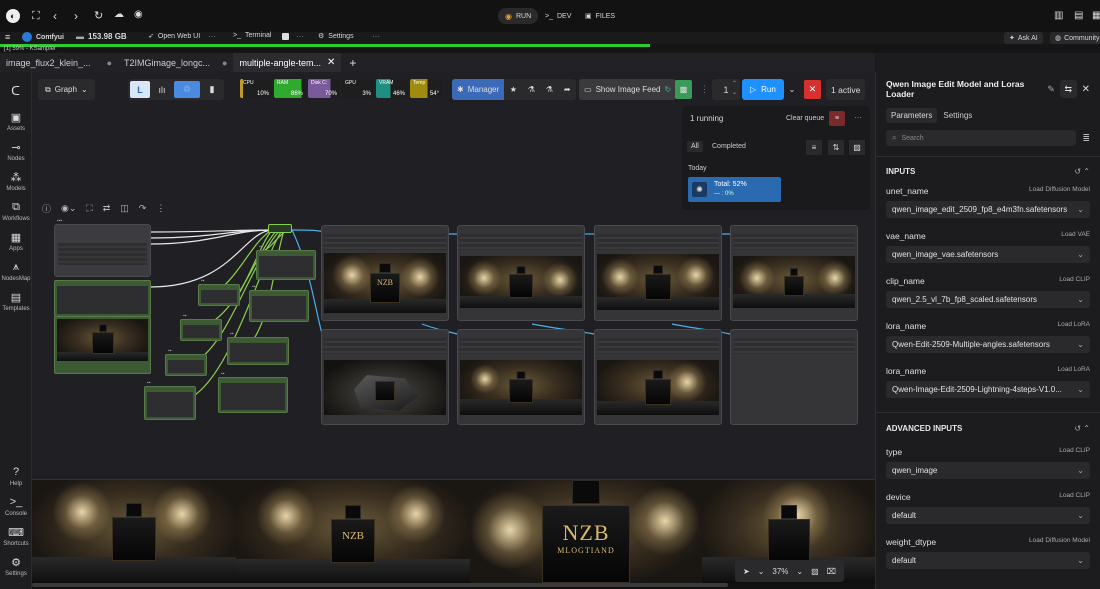  What do you see at coordinates (1086, 138) in the screenshot?
I see `list-view-icon: ≣` at bounding box center [1086, 138].